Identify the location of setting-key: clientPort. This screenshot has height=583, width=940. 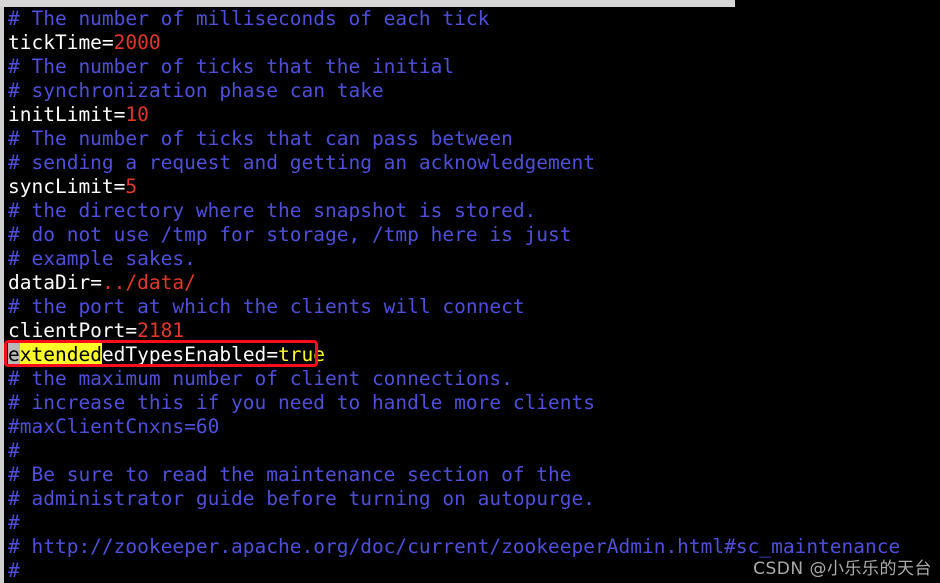
(67, 330).